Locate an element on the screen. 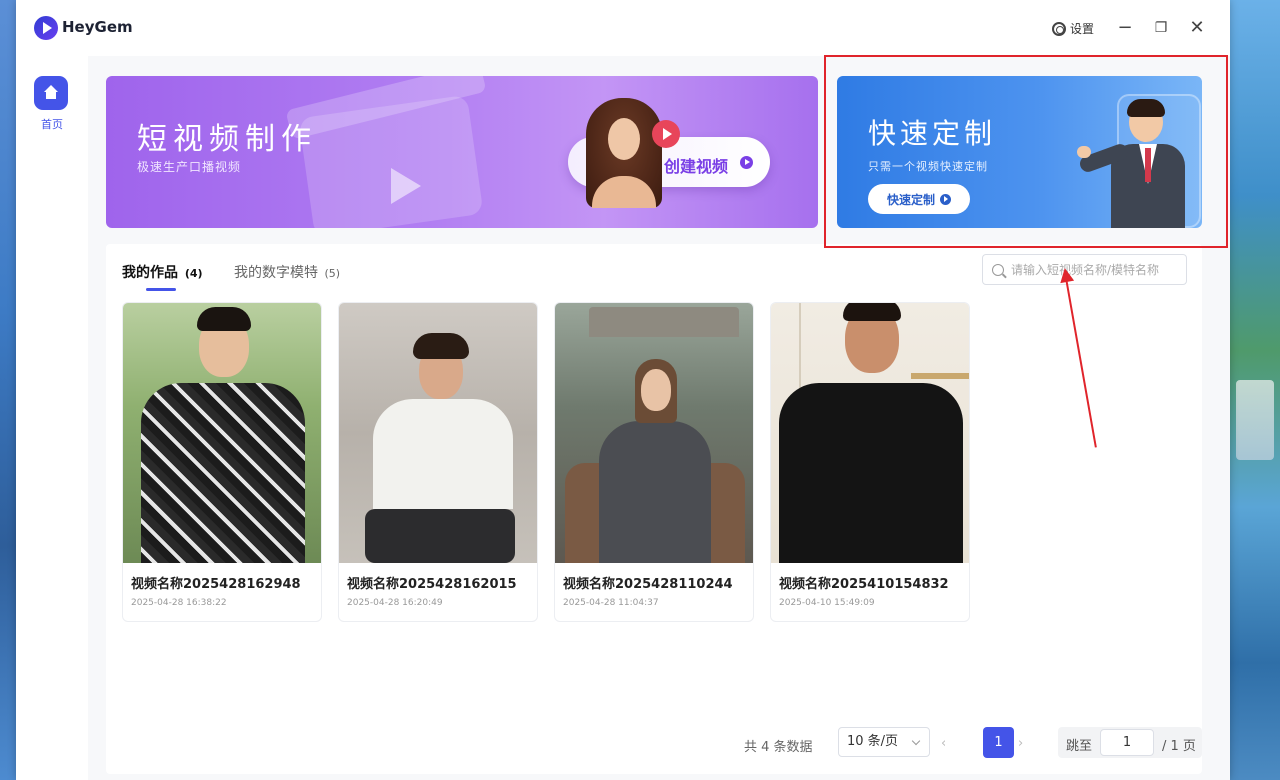  arrow-right-icon is located at coordinates (746, 162).